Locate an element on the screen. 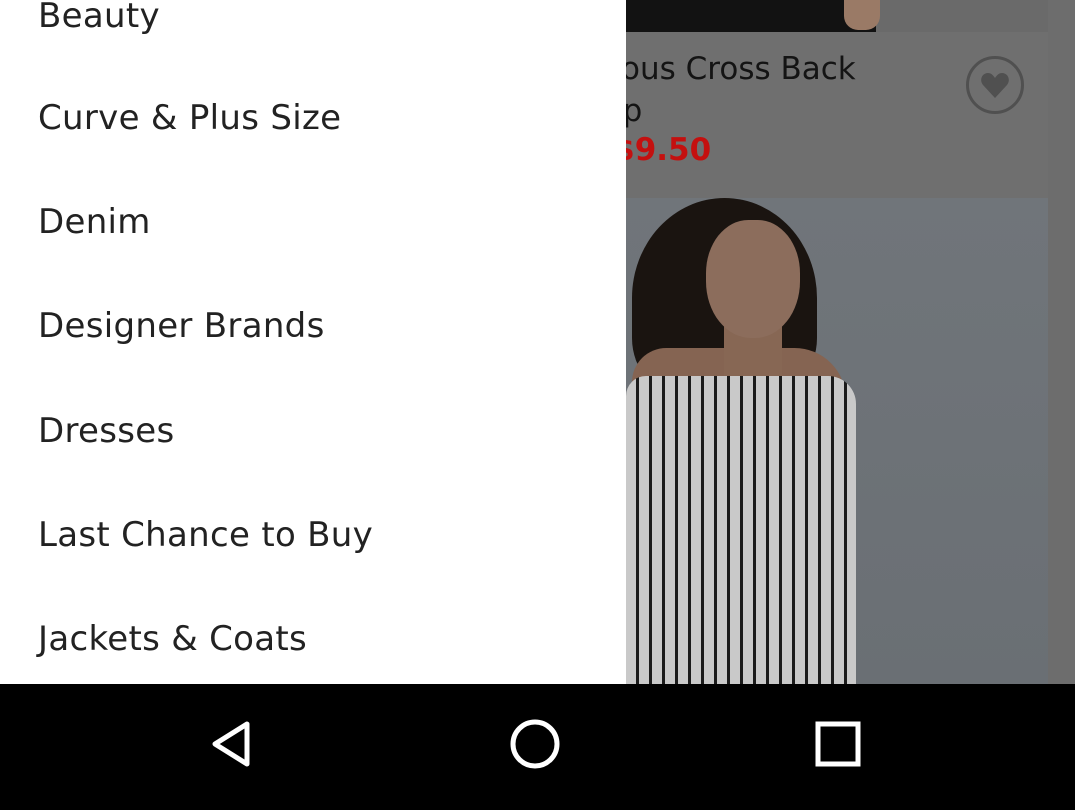 The image size is (1075, 810). heart-icon is located at coordinates (995, 85).